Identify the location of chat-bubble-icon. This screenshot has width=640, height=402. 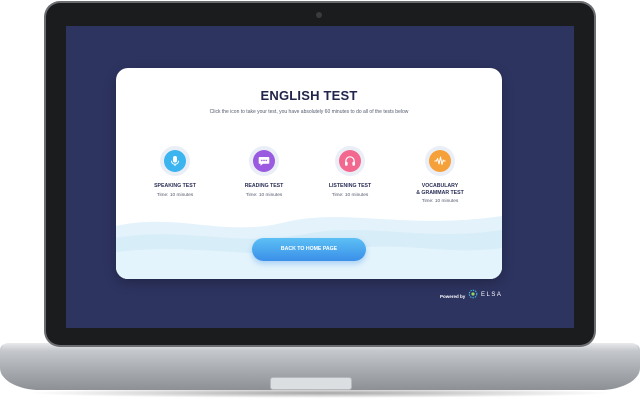
(264, 161).